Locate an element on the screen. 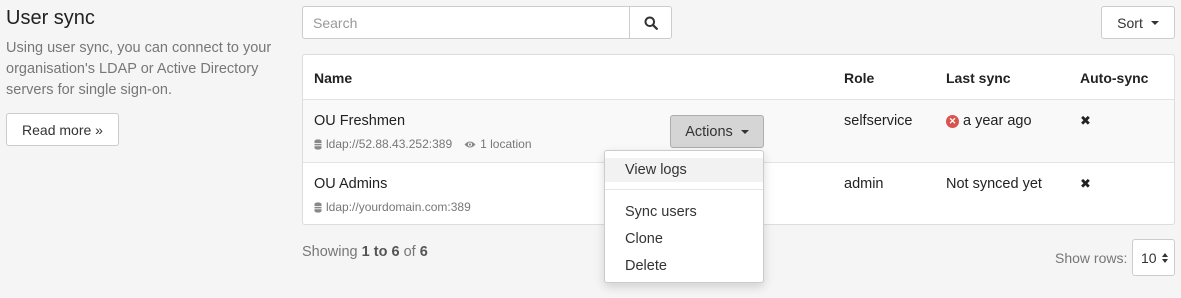  show-rows-label: Show rows: is located at coordinates (1091, 258).